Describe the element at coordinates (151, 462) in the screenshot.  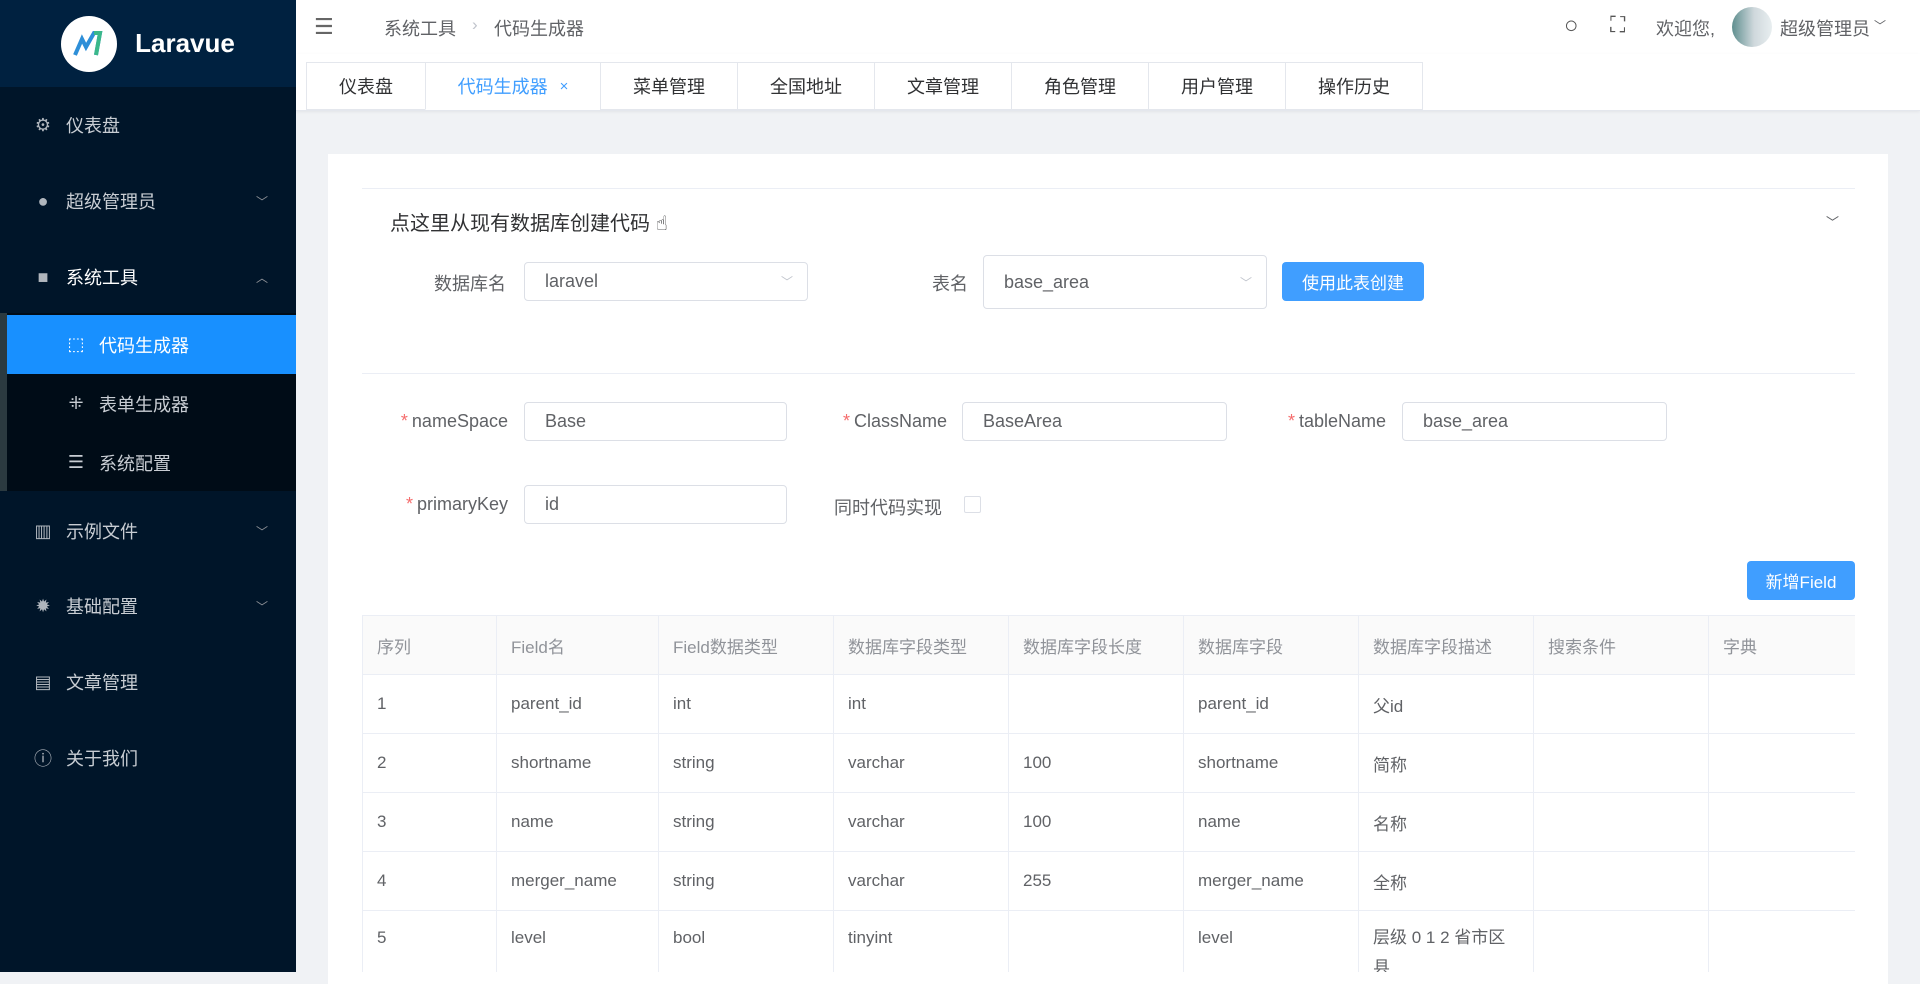
I see `sidebar-item-system-config: ☰ 系统配置` at that location.